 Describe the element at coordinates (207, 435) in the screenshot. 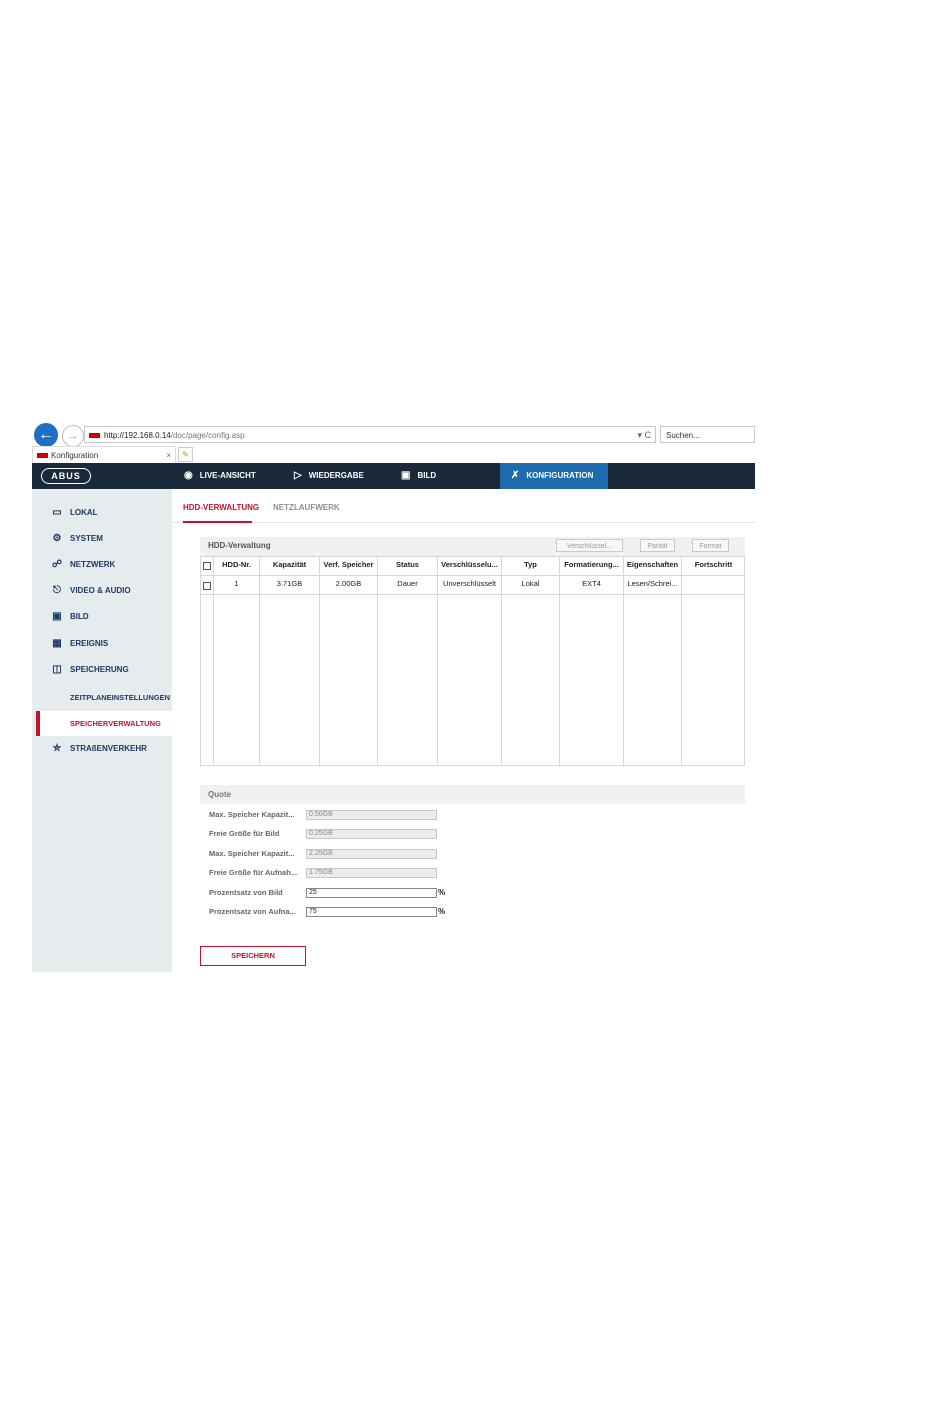

I see `url-path: /doc/page/config.asp` at that location.